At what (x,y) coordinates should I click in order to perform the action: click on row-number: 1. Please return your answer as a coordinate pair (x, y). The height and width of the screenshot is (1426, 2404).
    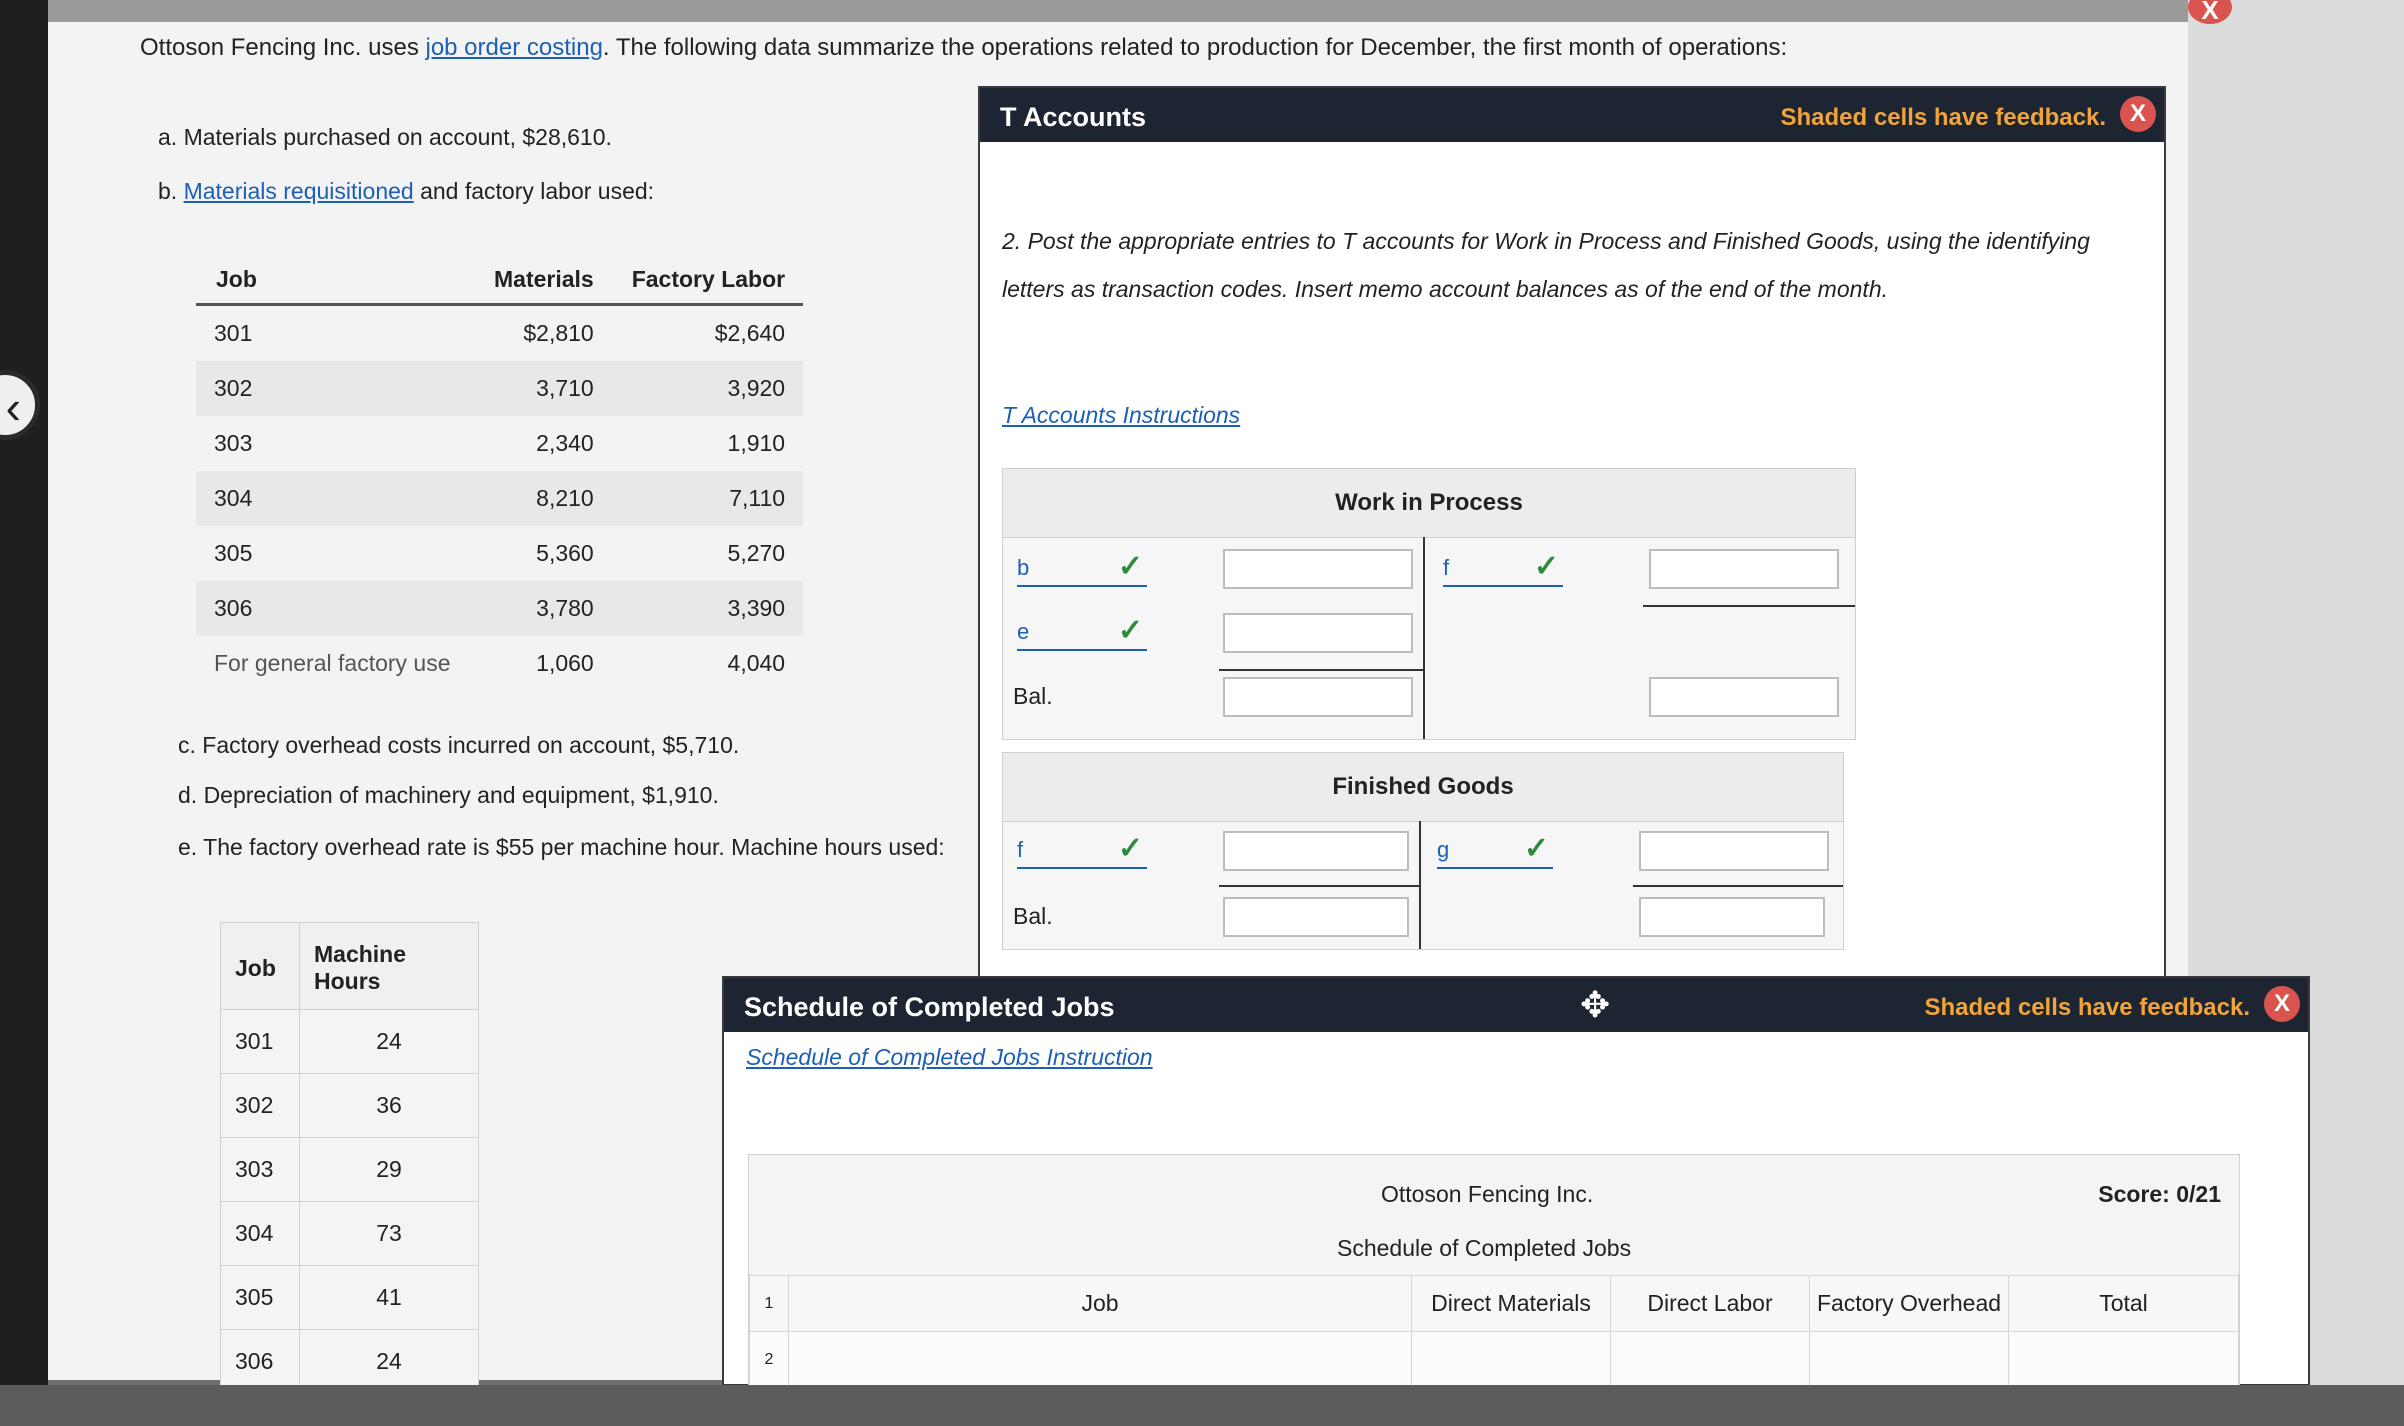
    Looking at the image, I should click on (769, 1303).